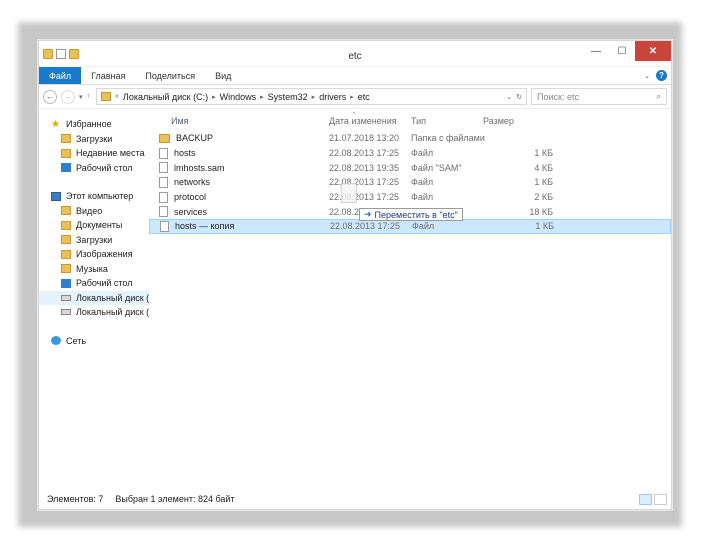 The height and width of the screenshot is (544, 704). What do you see at coordinates (94, 240) in the screenshot?
I see `sidebar-item-downloads-2: Загрузки` at bounding box center [94, 240].